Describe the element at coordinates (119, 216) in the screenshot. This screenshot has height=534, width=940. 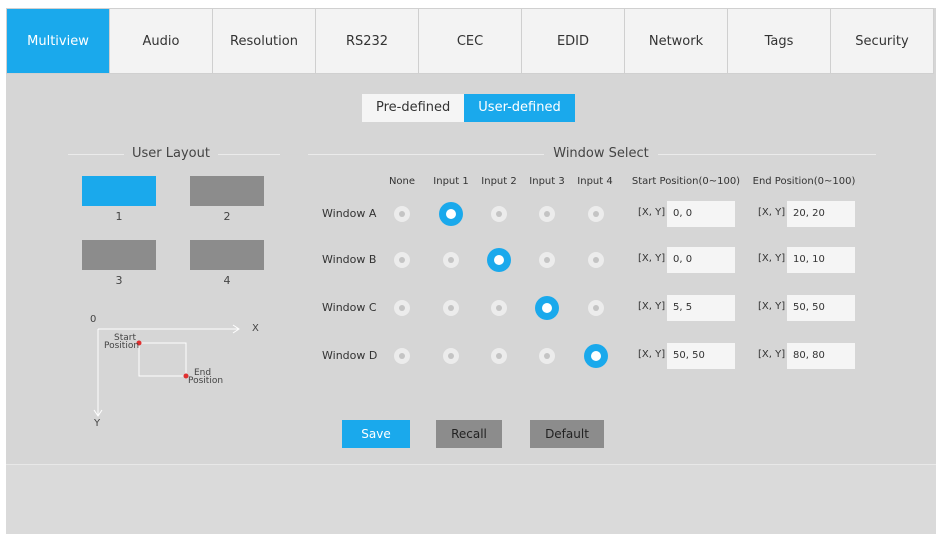
I see `layout-tile-label: 1` at that location.